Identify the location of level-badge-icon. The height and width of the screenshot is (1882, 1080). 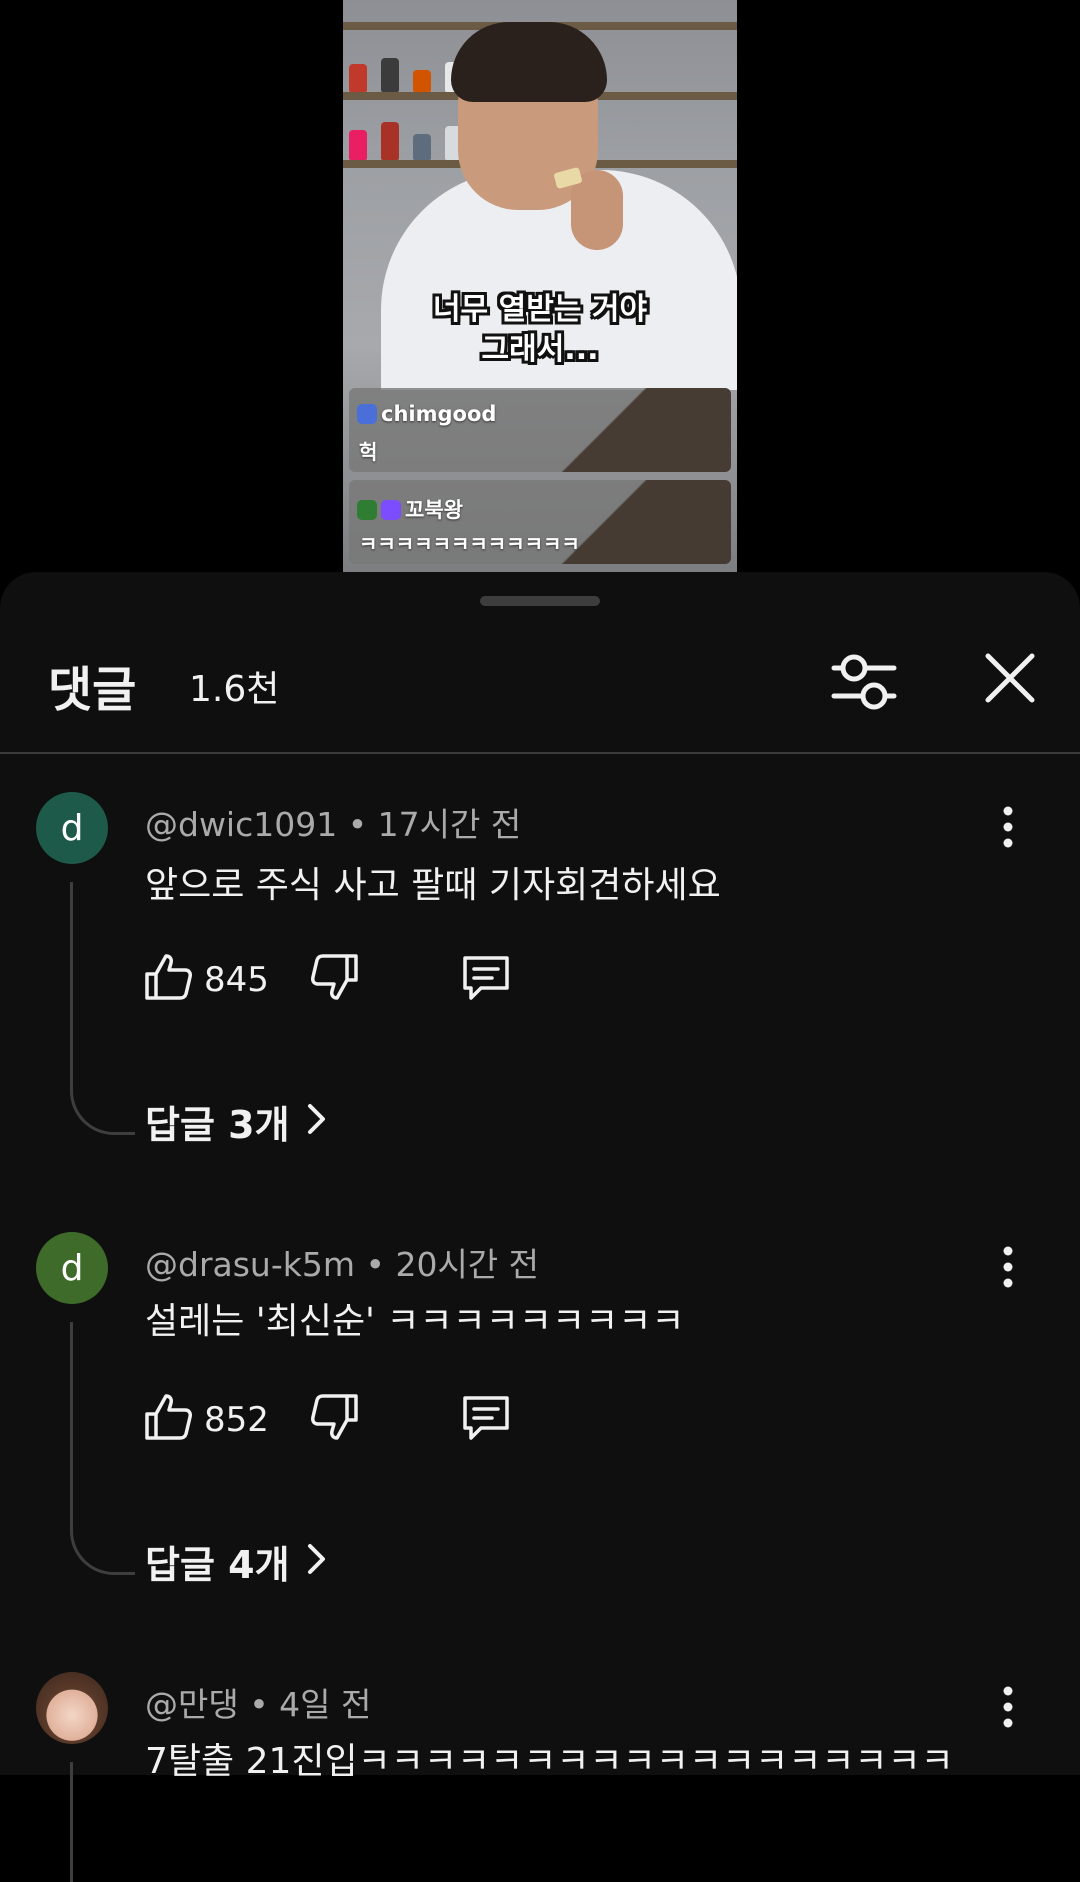
(367, 510).